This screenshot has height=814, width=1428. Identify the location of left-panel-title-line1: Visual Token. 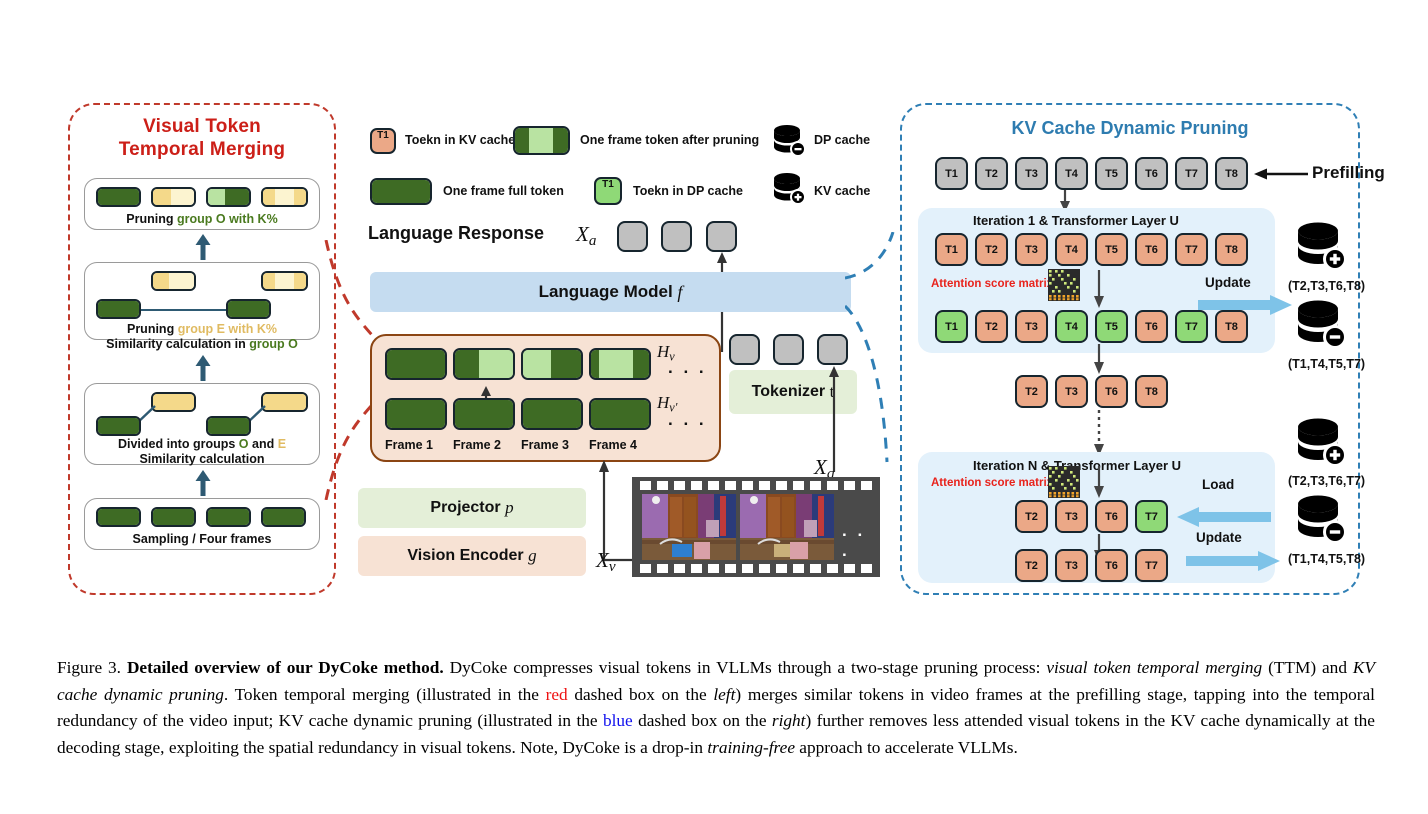
(202, 126).